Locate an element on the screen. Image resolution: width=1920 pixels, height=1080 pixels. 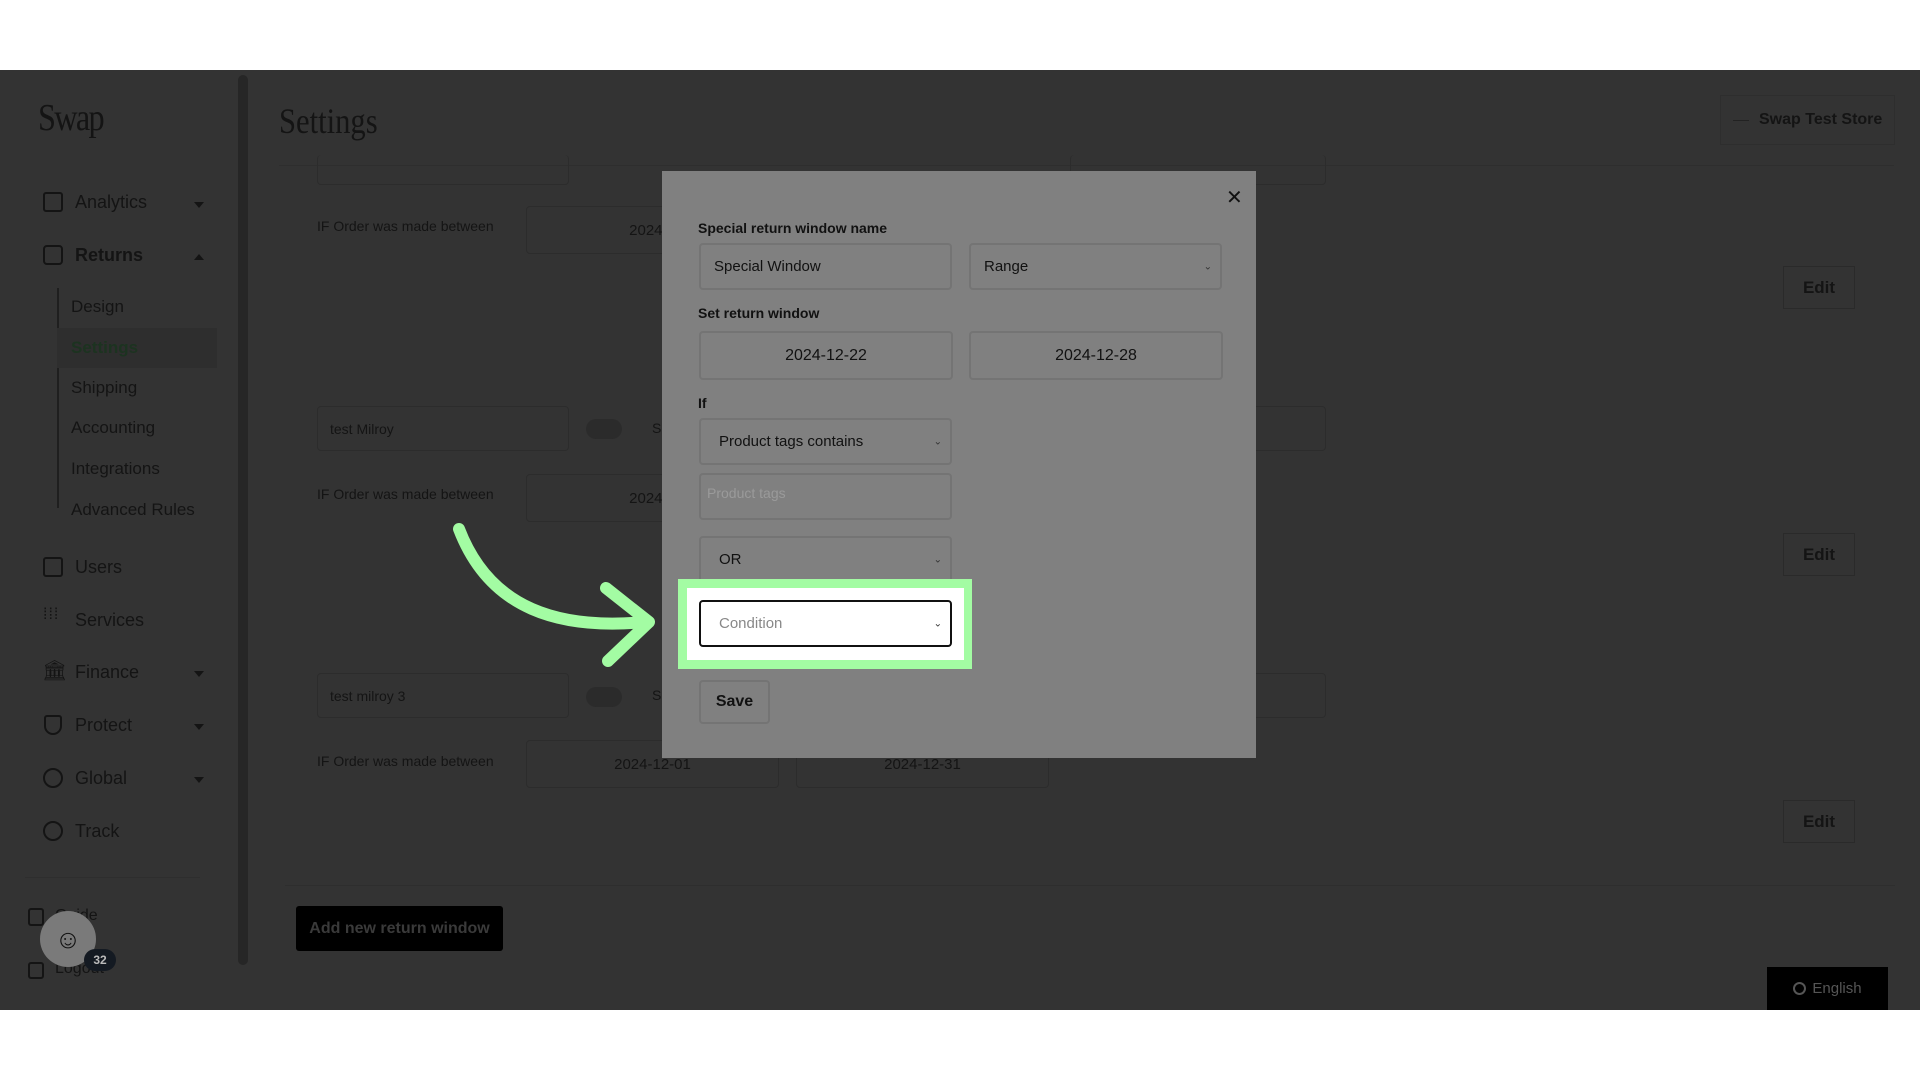
annotation-arrow is located at coordinates (554, 595).